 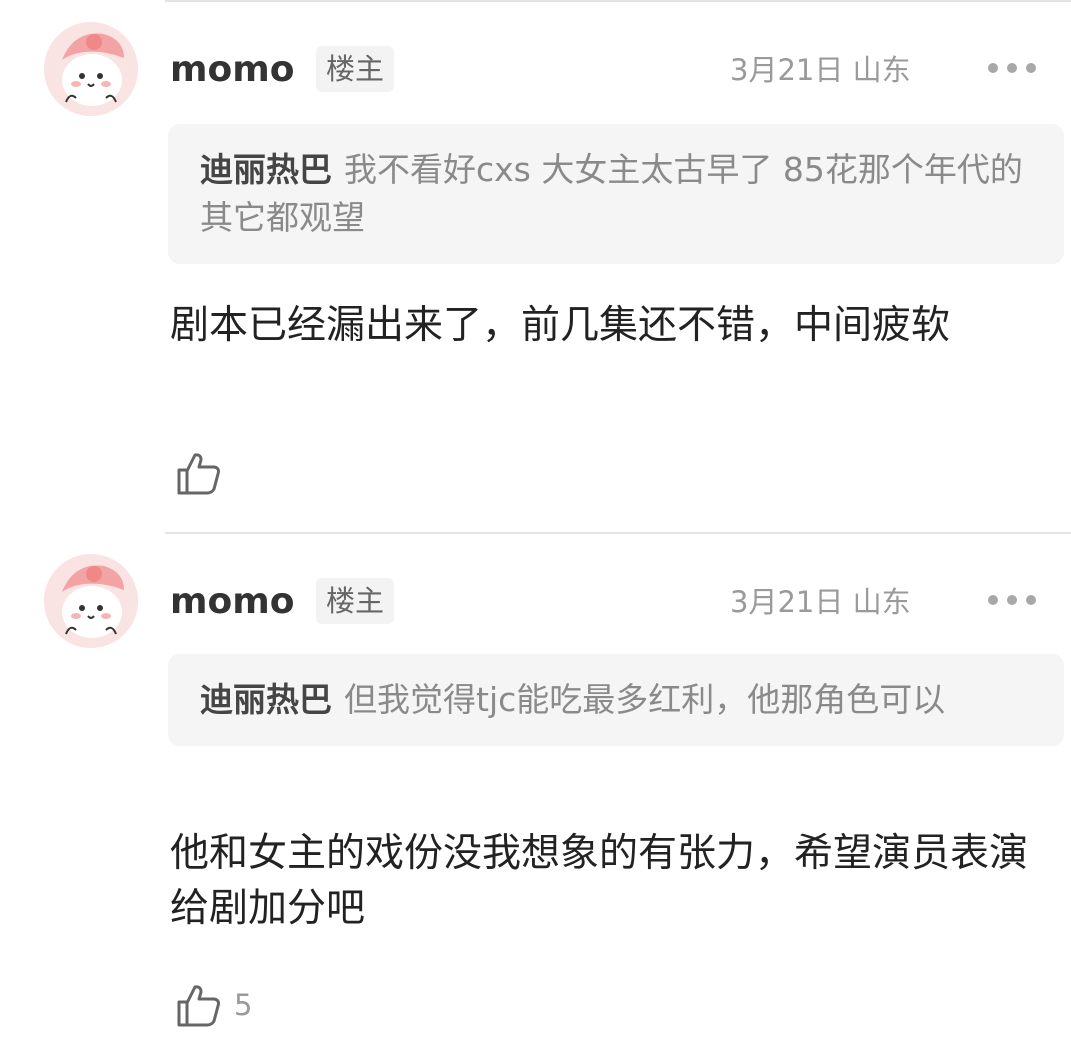 I want to click on comment-text: 剧本已经漏出来了，前几集还不错，中间疲软, so click(x=560, y=325).